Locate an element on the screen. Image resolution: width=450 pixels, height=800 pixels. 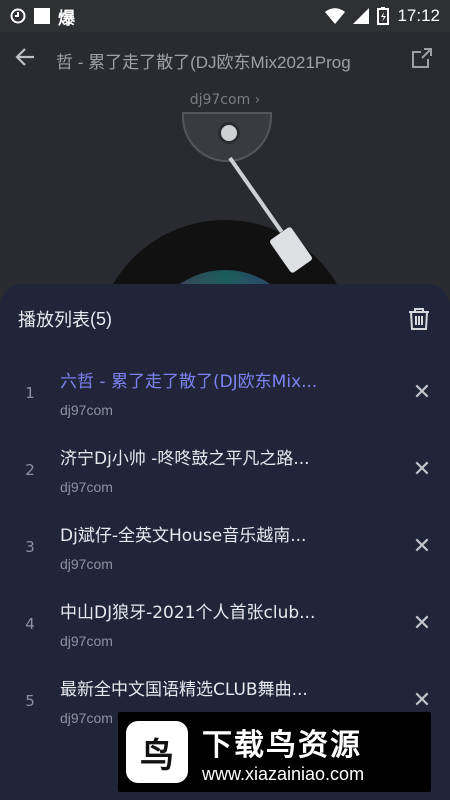
clock: 17:12 is located at coordinates (418, 15).